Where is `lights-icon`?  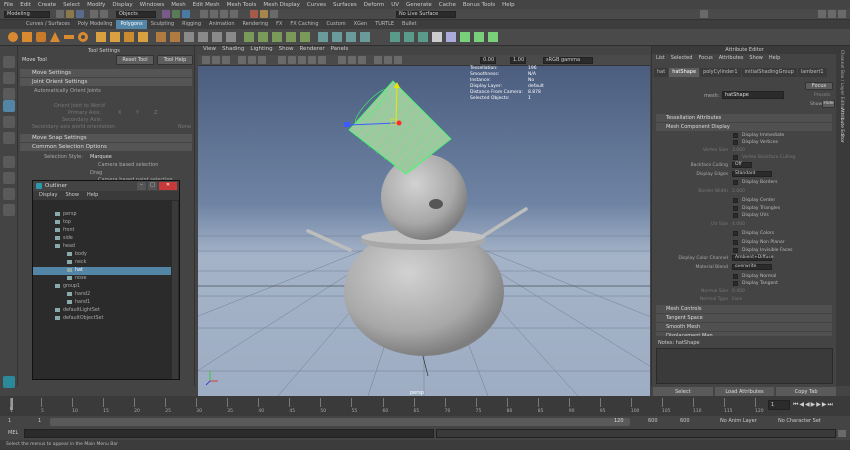 lights-icon is located at coordinates (322, 60).